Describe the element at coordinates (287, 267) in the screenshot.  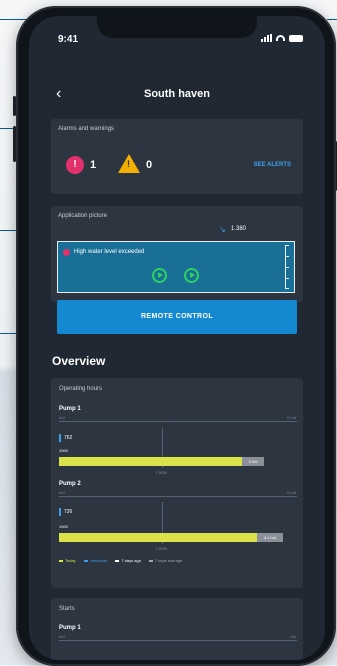
I see `level-scale` at that location.